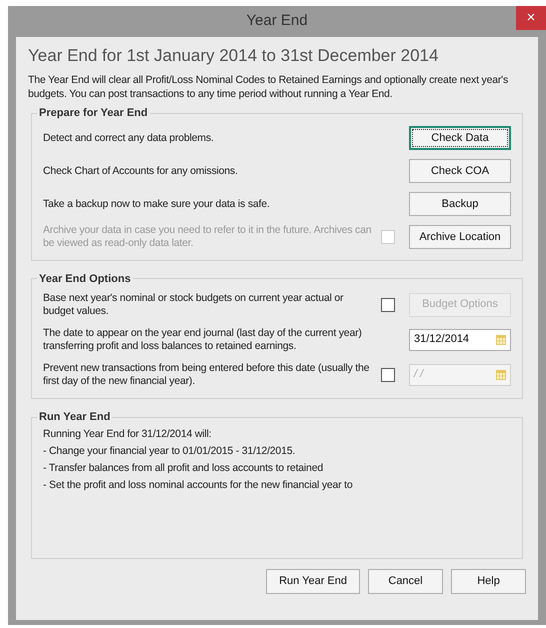  I want to click on dialog-heading: Year End for 1st January 2014 to 31st December 2014, so click(234, 56).